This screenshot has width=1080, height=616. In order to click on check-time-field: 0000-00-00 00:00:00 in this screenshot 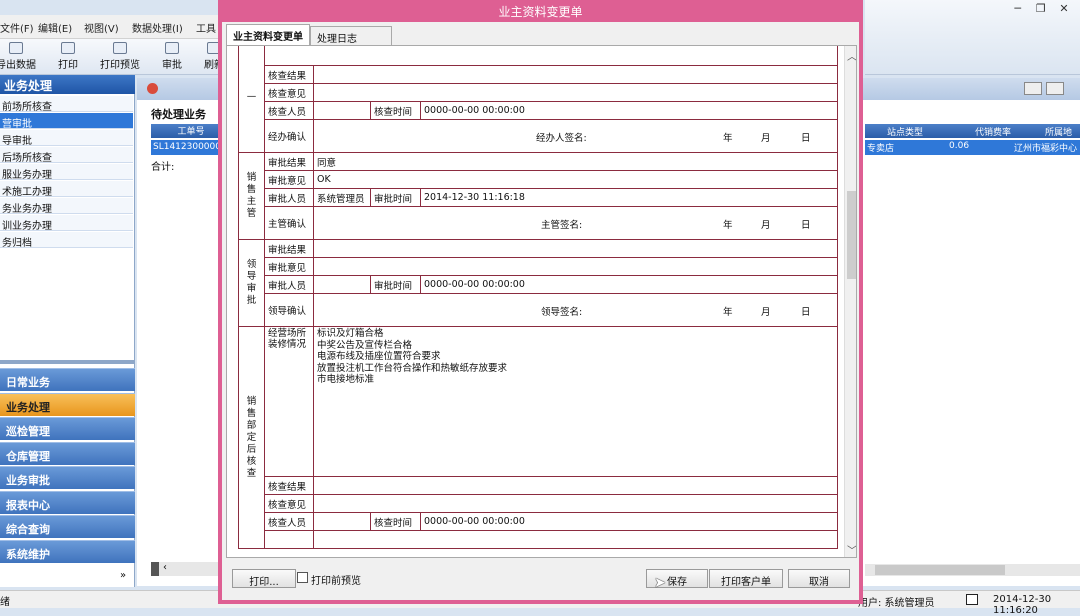, I will do `click(629, 110)`.